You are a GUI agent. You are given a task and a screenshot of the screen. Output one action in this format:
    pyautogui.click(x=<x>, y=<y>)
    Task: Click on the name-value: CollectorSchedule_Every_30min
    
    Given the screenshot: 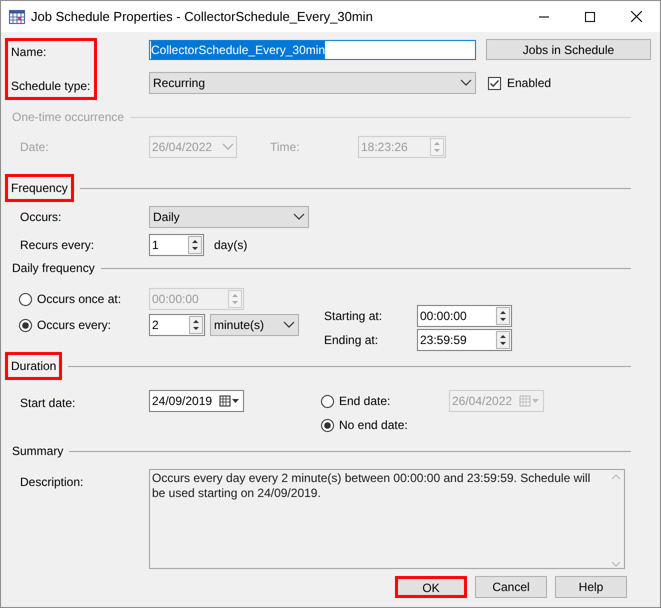 What is the action you would take?
    pyautogui.click(x=238, y=49)
    